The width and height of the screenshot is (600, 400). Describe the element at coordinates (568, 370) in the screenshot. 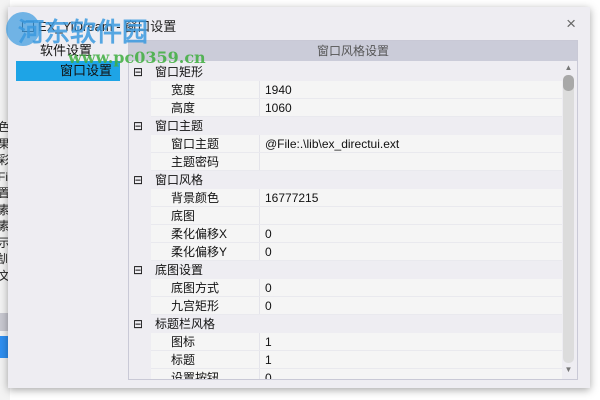

I see `scroll-down-icon: ▼` at that location.